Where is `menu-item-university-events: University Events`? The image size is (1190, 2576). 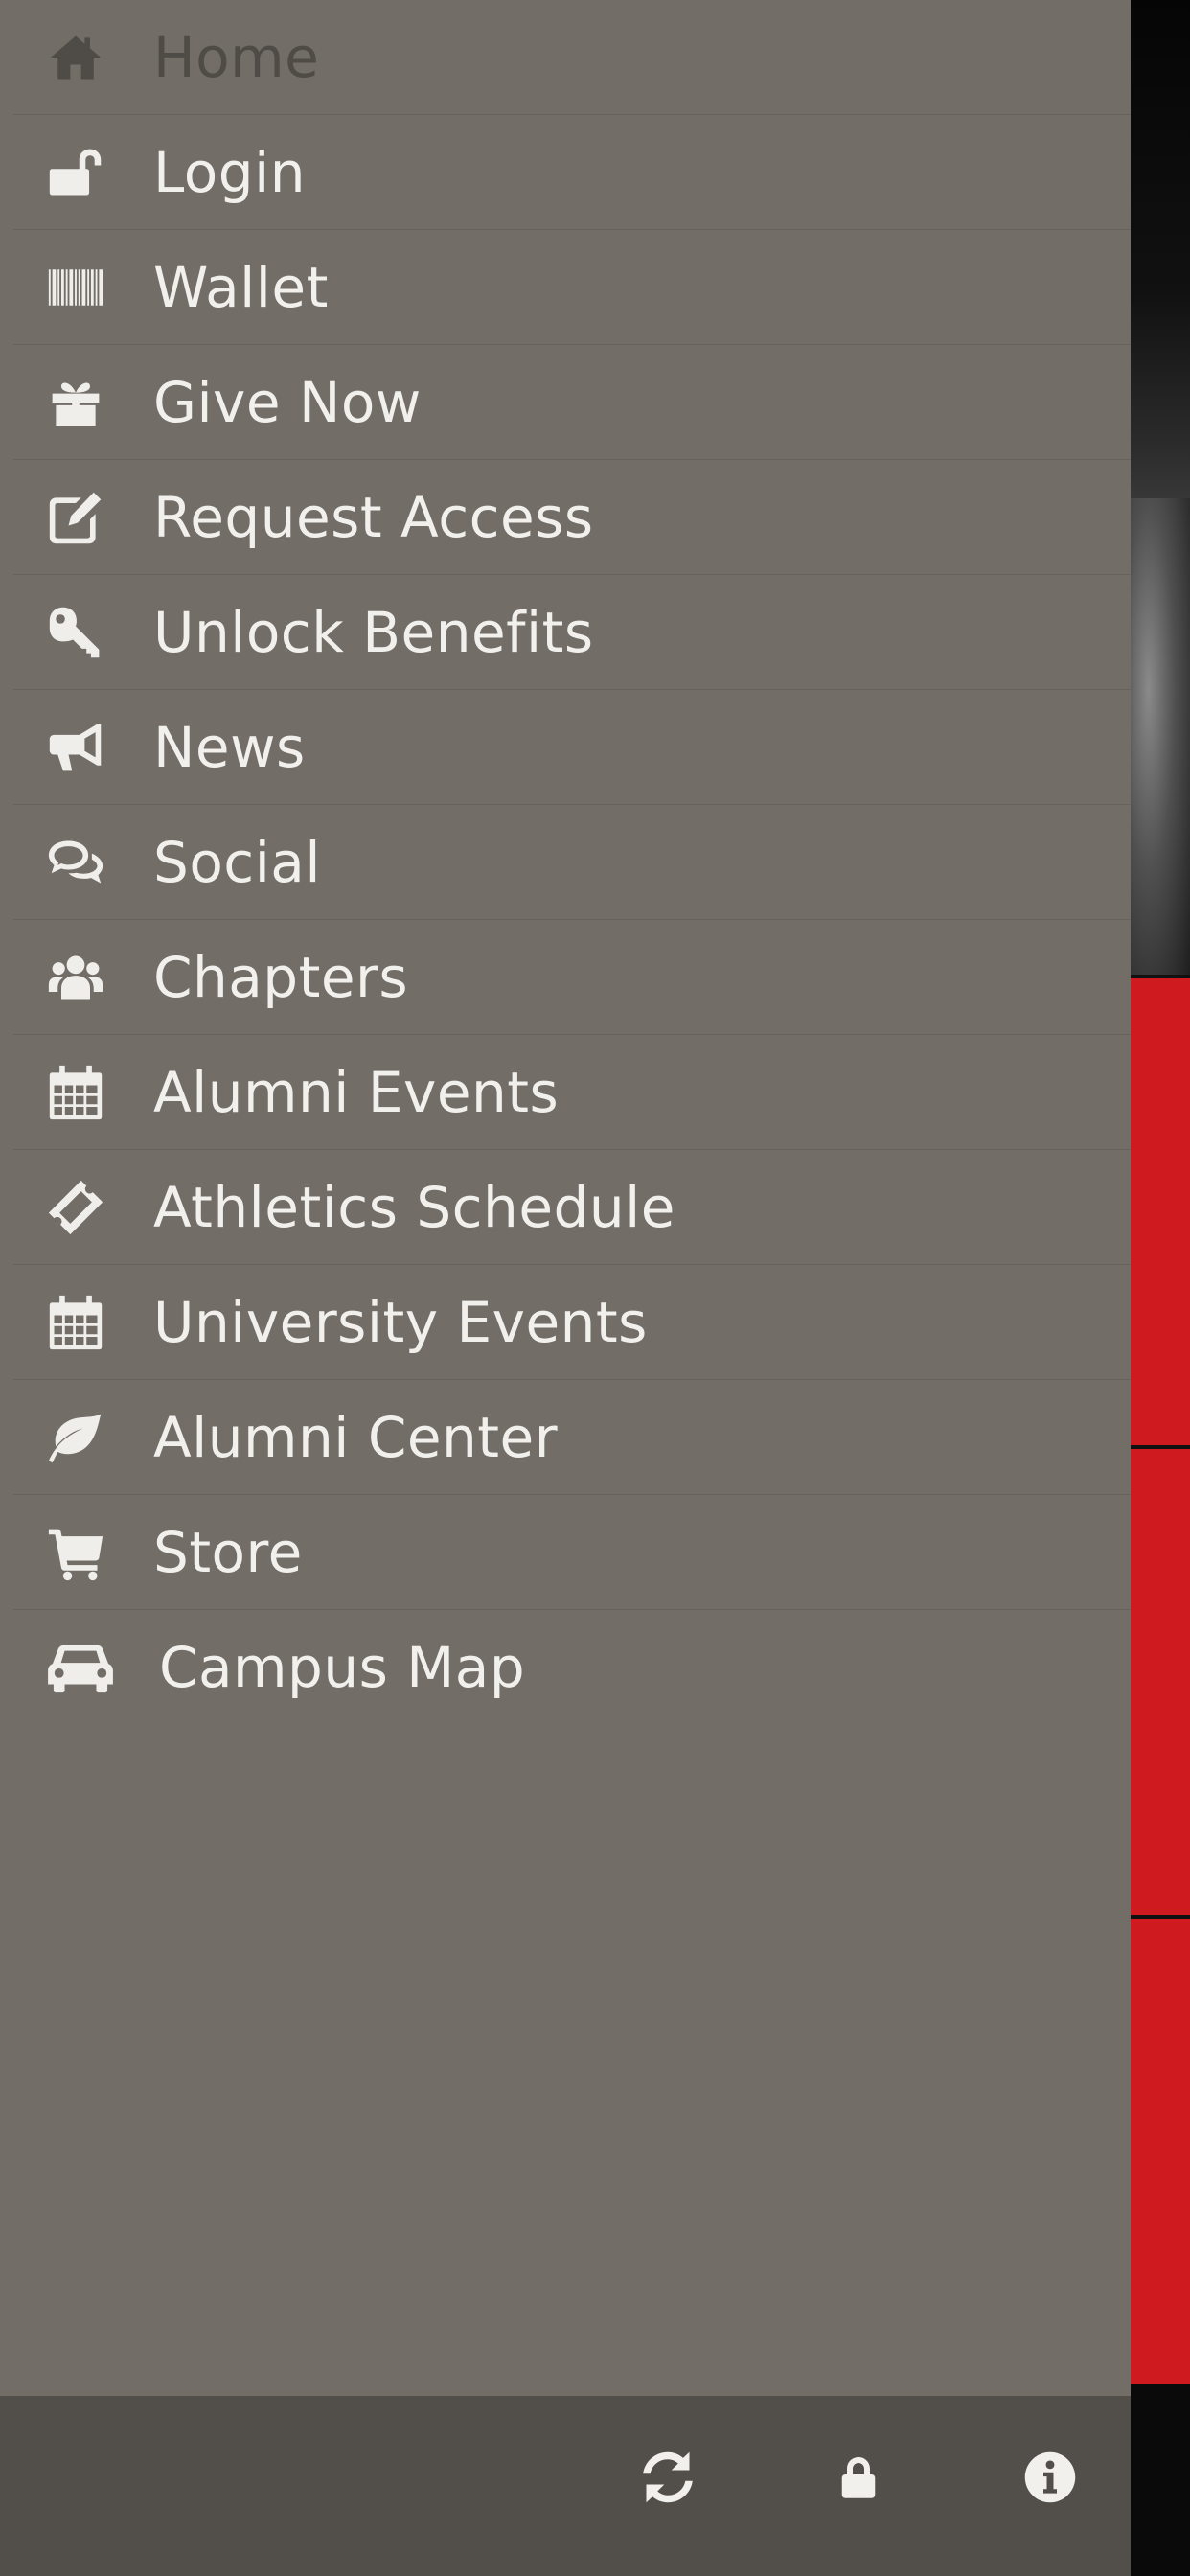 menu-item-university-events: University Events is located at coordinates (572, 1322).